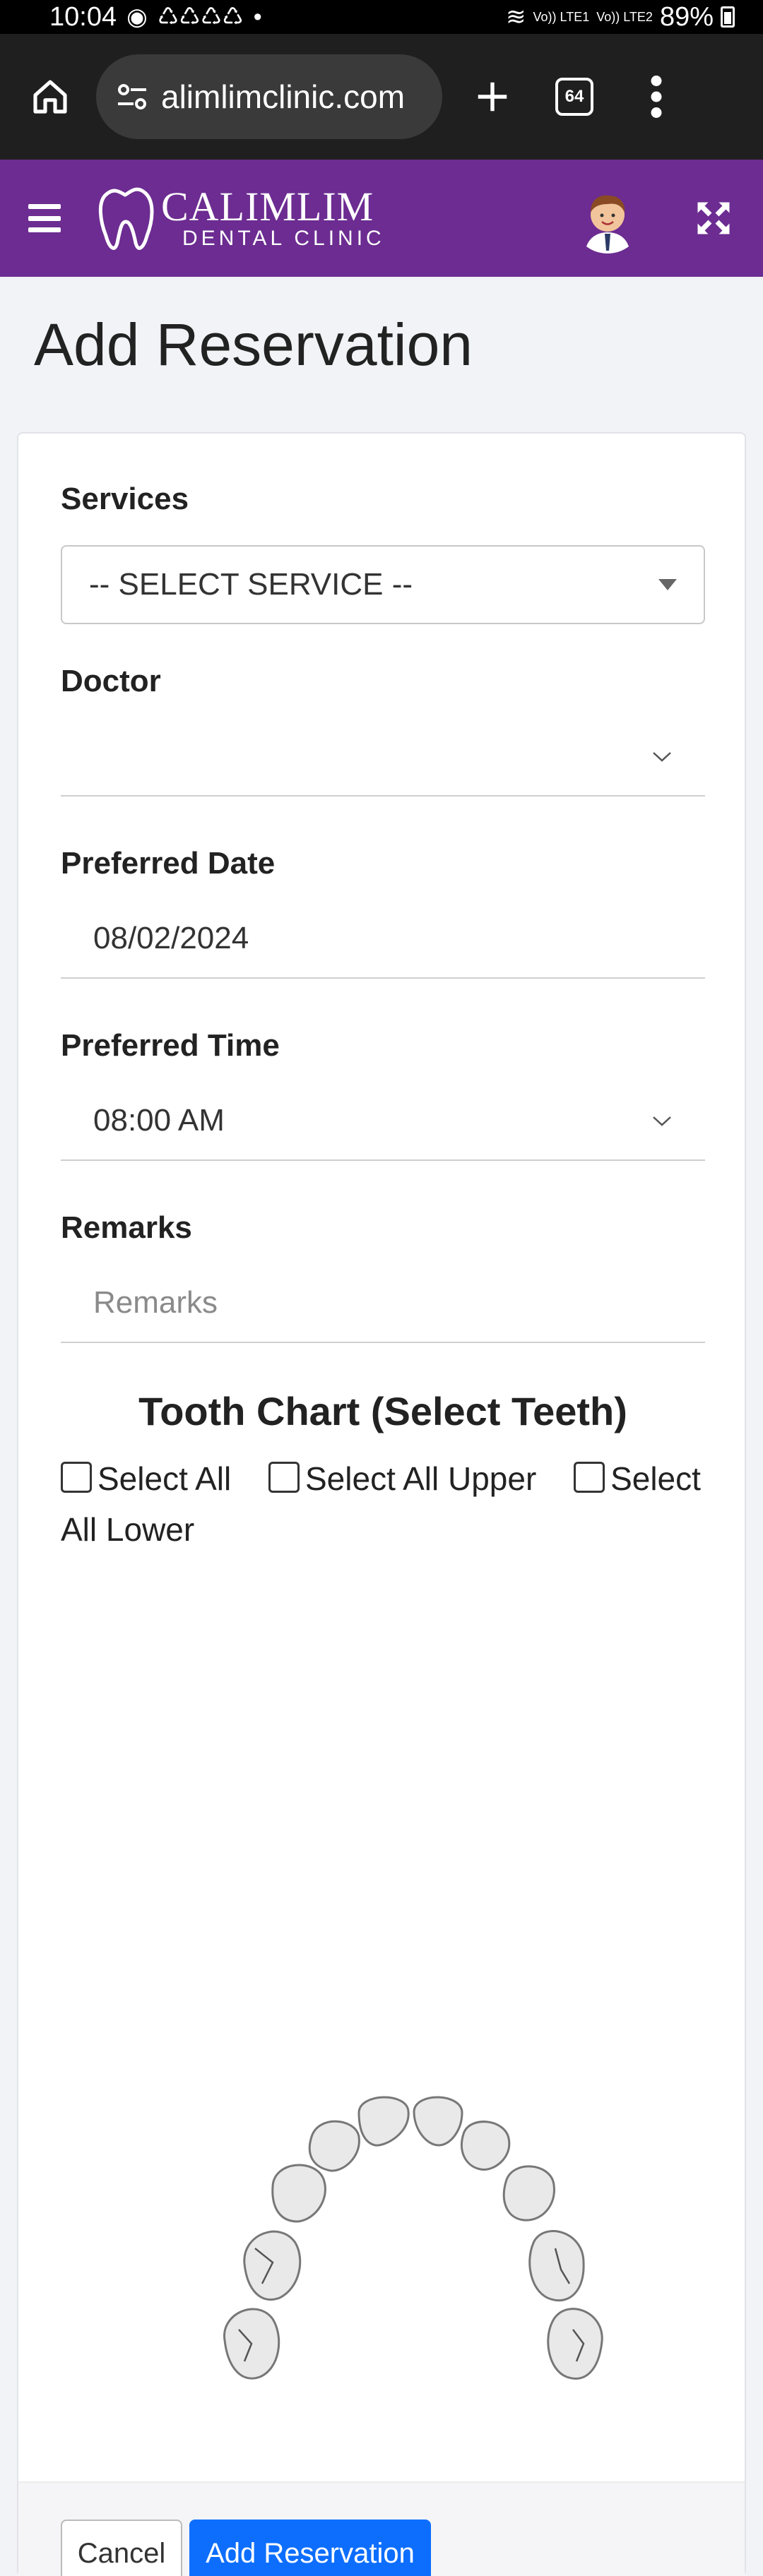  I want to click on tooth-logo-icon, so click(126, 218).